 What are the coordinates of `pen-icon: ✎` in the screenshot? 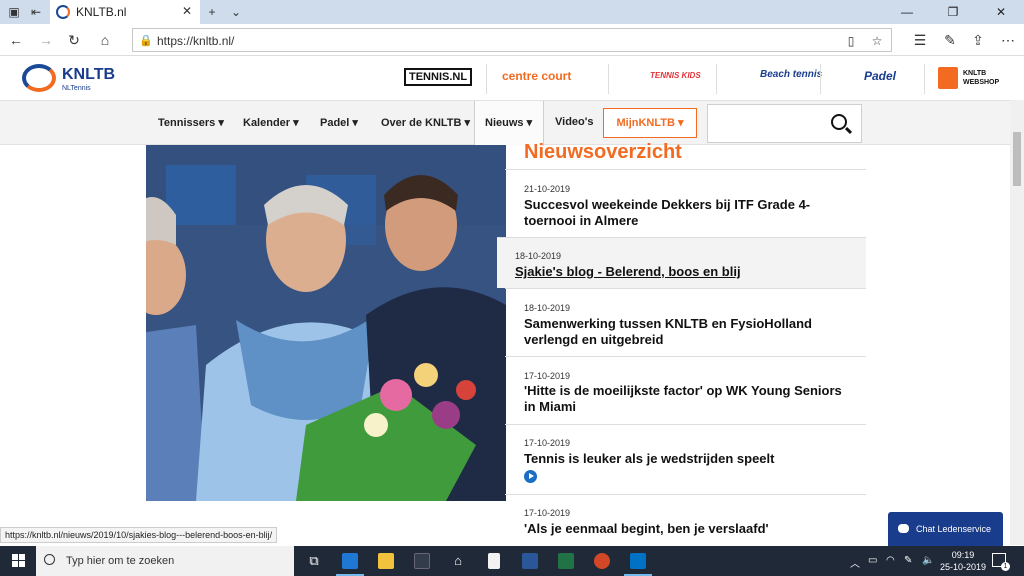 It's located at (950, 40).